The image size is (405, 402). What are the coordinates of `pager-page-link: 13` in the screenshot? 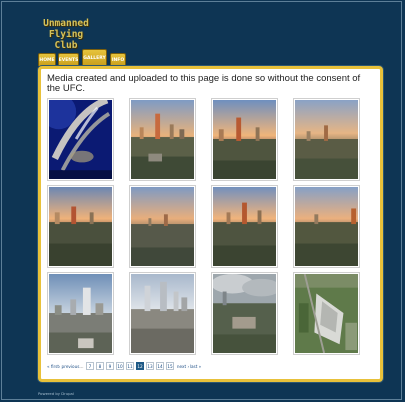 It's located at (150, 366).